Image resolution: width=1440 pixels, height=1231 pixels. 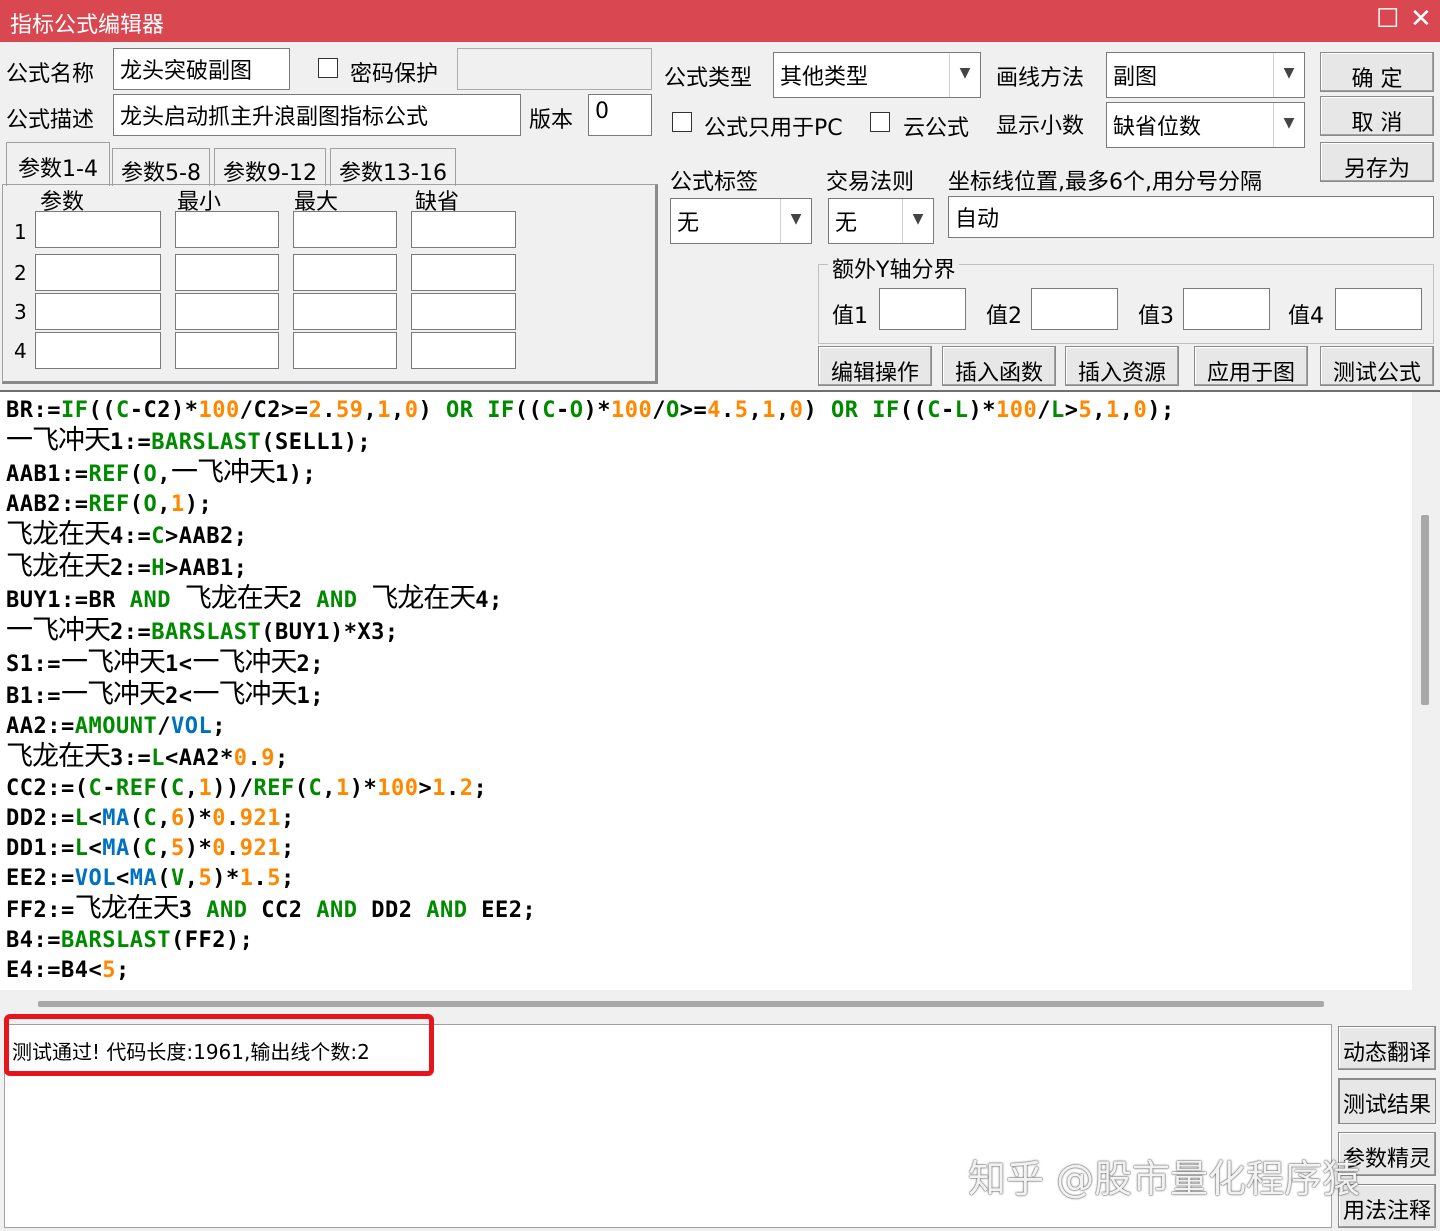 What do you see at coordinates (870, 182) in the screenshot?
I see `trade-rule-label: 交易法则` at bounding box center [870, 182].